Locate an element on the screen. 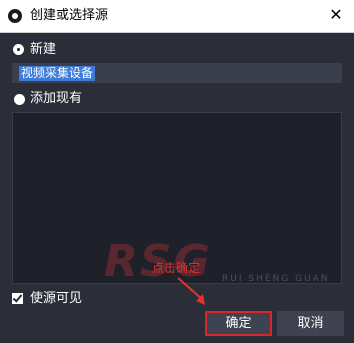 This screenshot has height=343, width=354. close-icon: ✕ is located at coordinates (336, 15).